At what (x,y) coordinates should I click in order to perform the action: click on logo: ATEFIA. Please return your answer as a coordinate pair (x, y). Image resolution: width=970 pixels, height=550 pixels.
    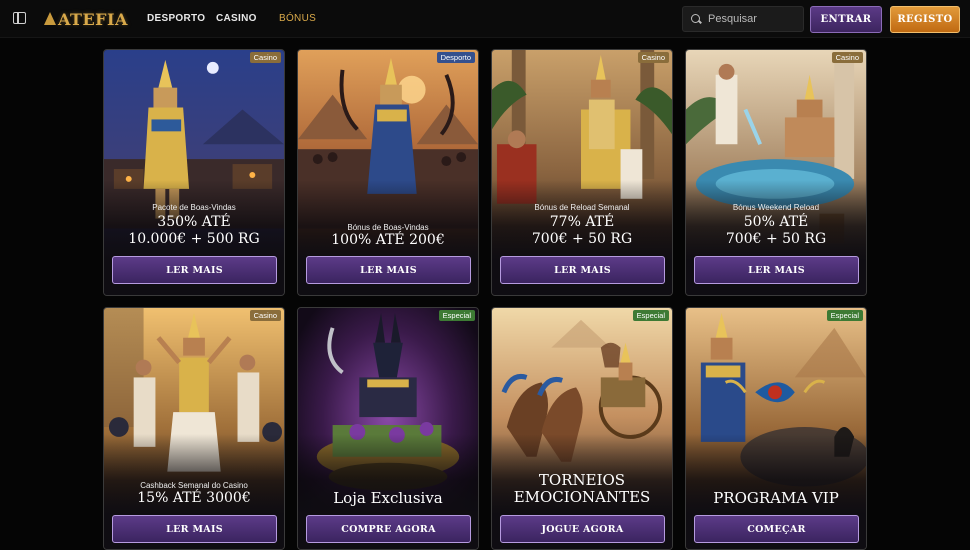
    Looking at the image, I should click on (86, 19).